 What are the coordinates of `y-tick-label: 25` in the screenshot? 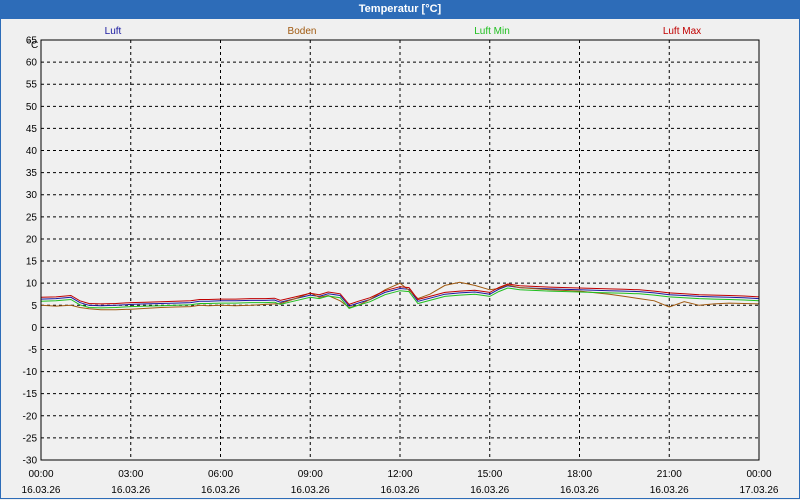 It's located at (32, 217).